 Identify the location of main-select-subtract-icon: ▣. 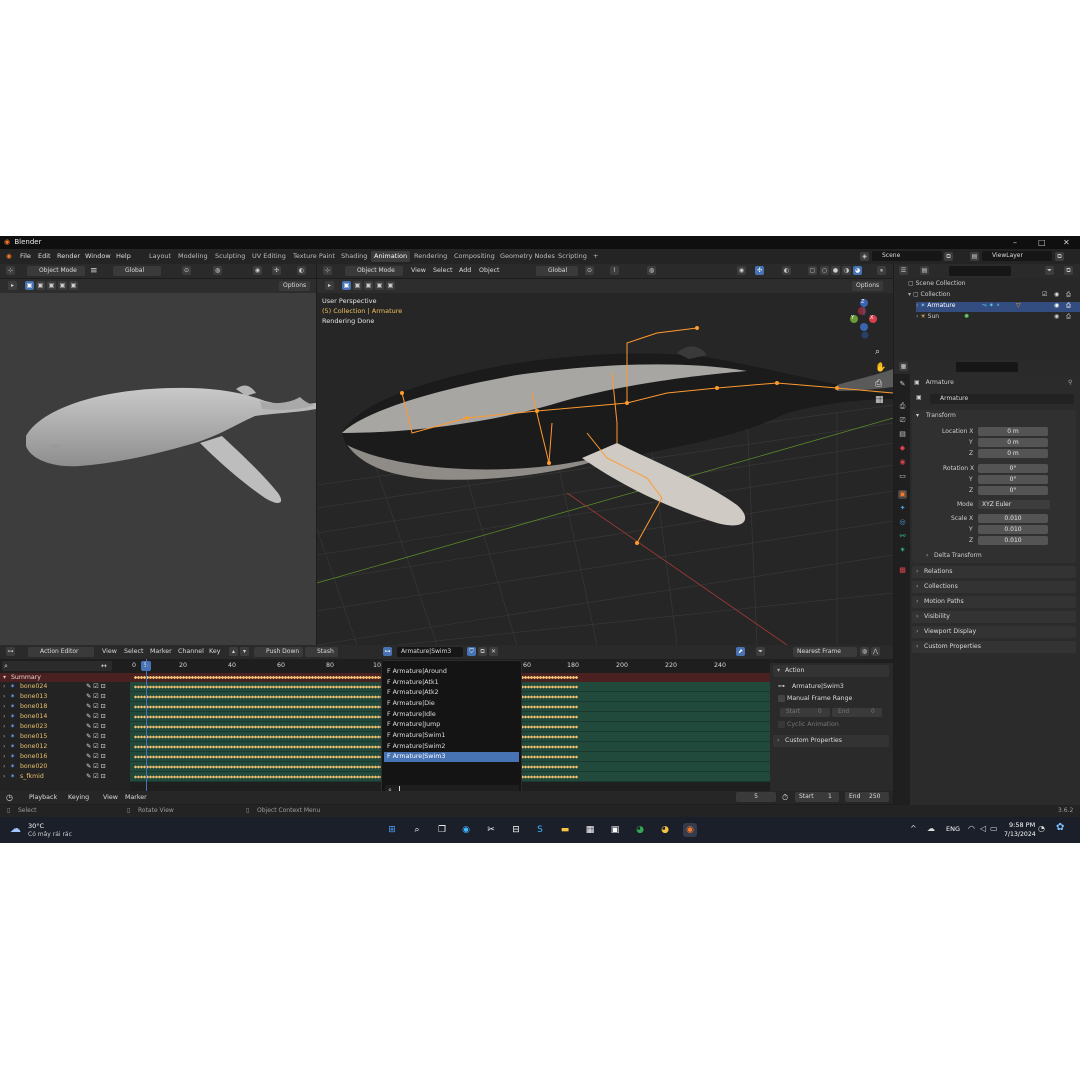
(368, 285).